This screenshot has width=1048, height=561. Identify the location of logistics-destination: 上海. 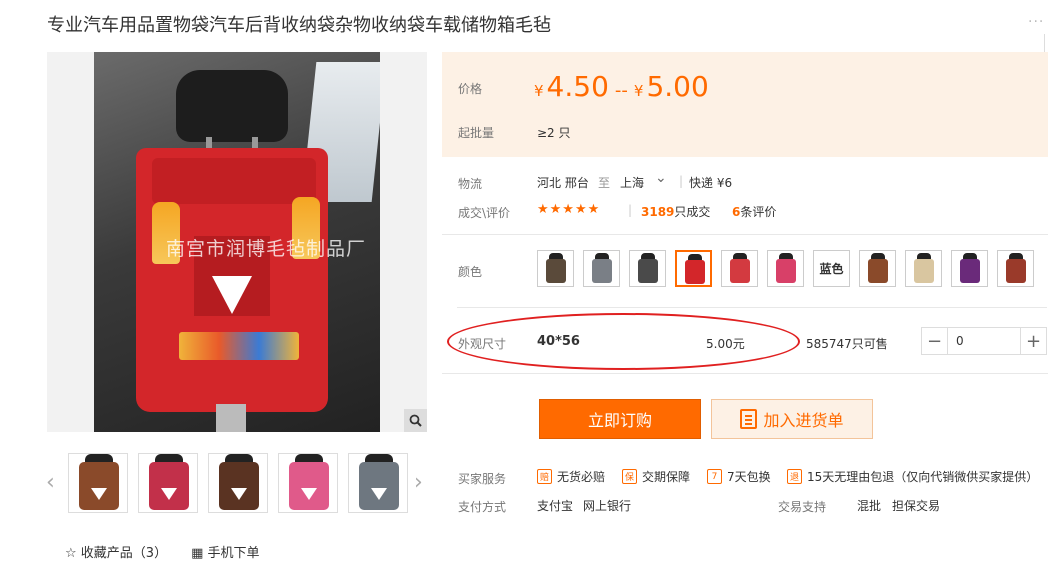
(632, 182).